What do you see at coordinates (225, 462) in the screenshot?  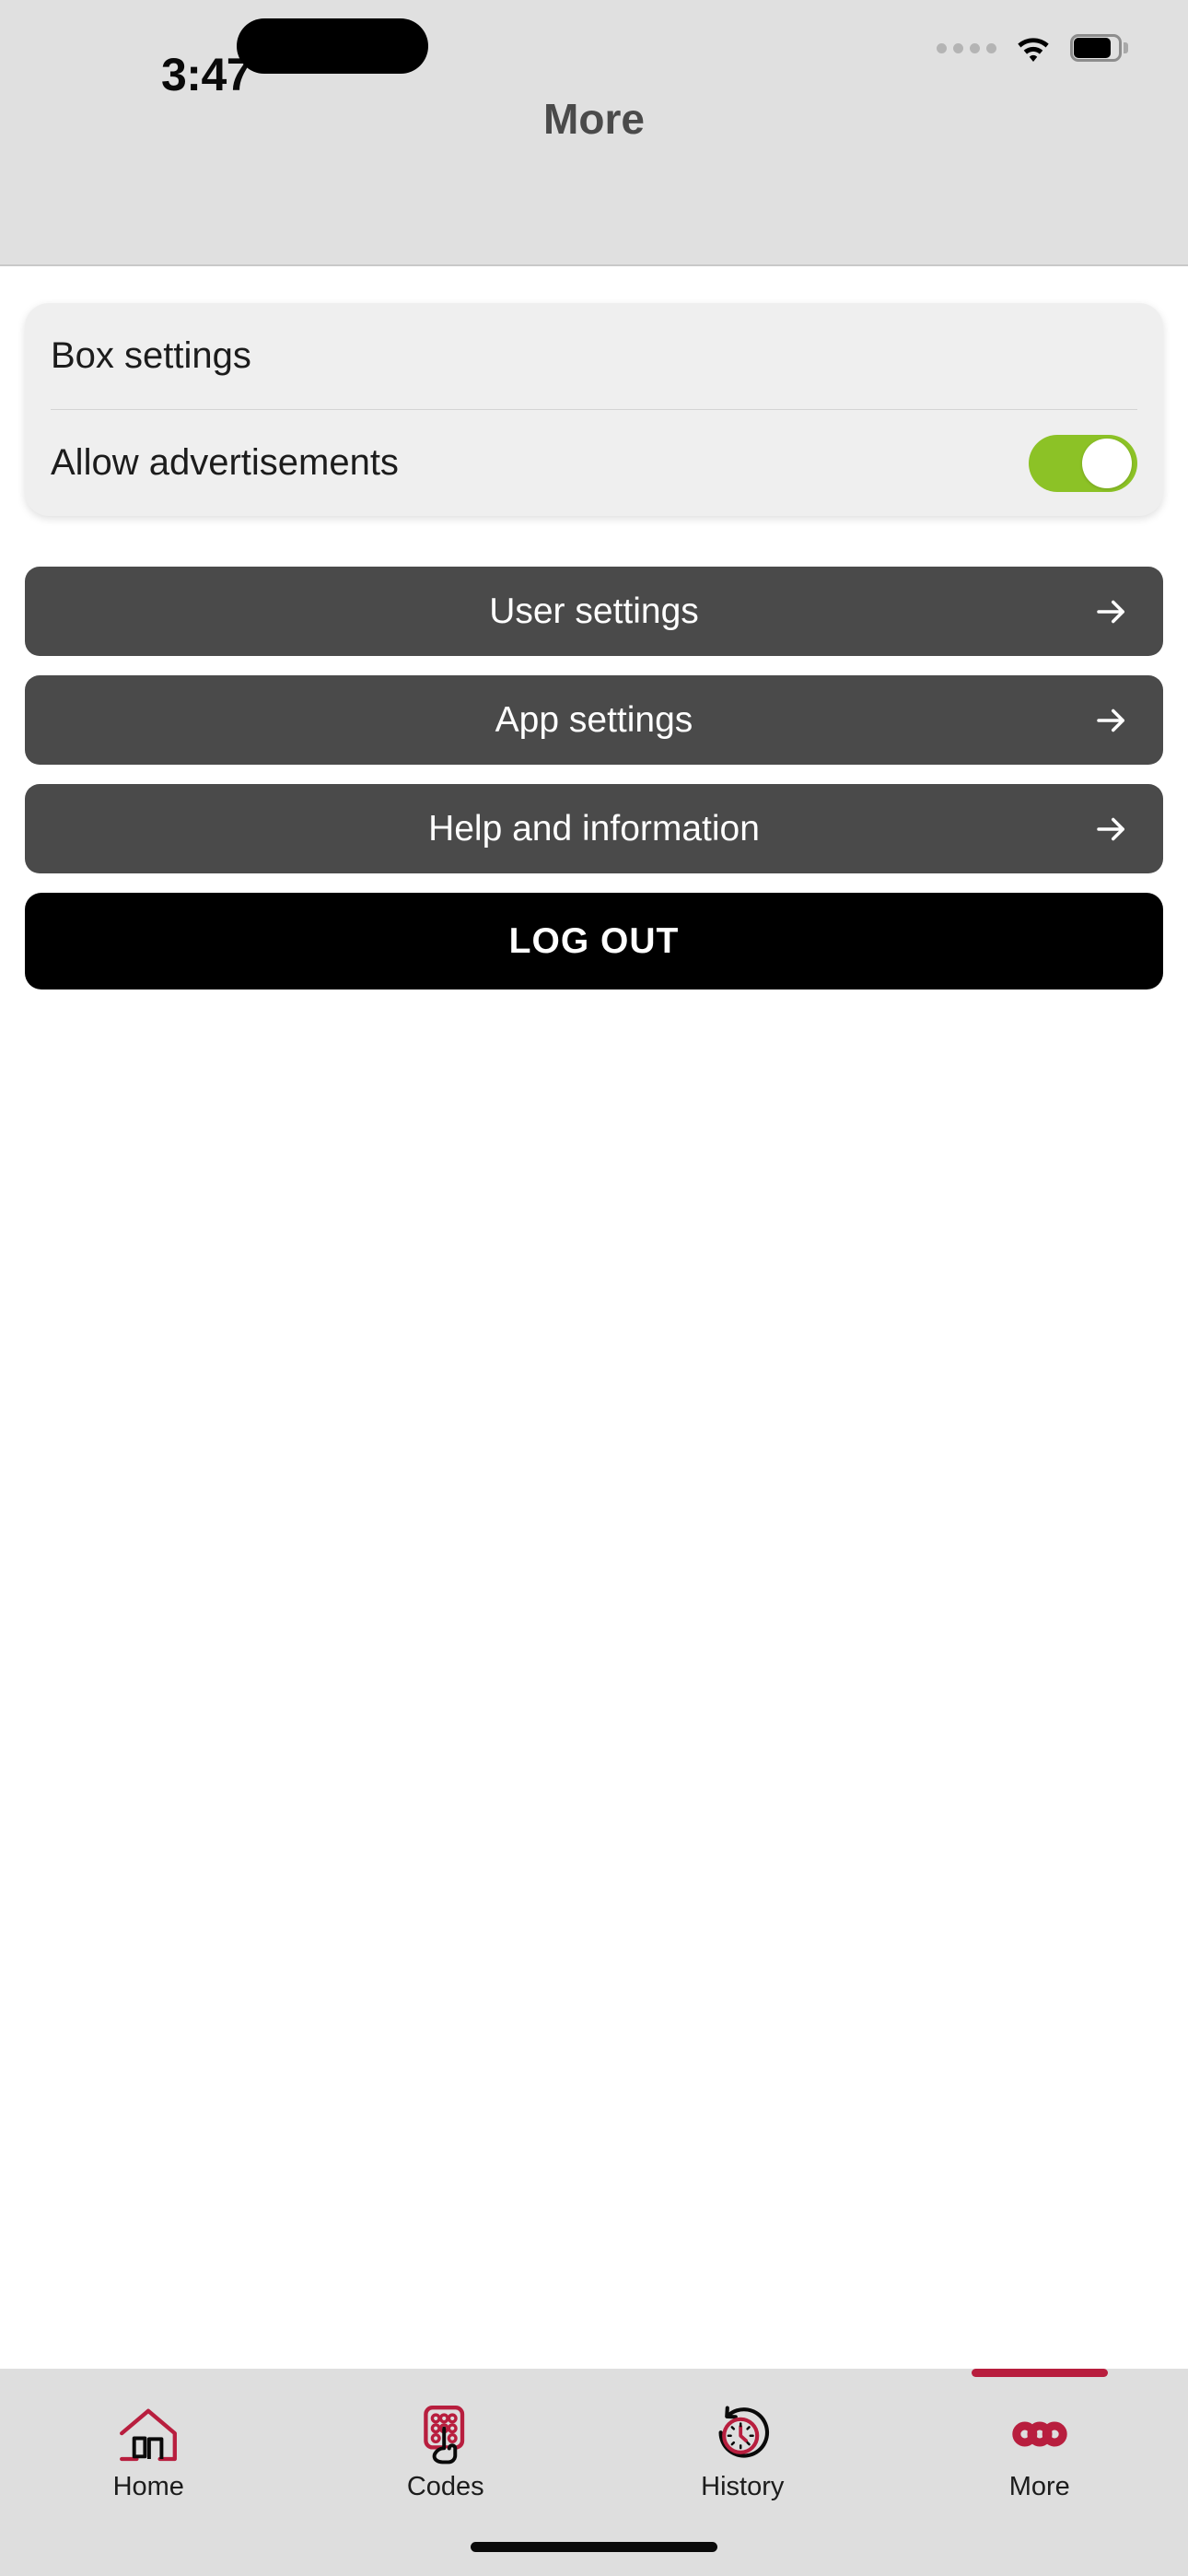 I see `allow-advertisements-label: Allow advertisements` at bounding box center [225, 462].